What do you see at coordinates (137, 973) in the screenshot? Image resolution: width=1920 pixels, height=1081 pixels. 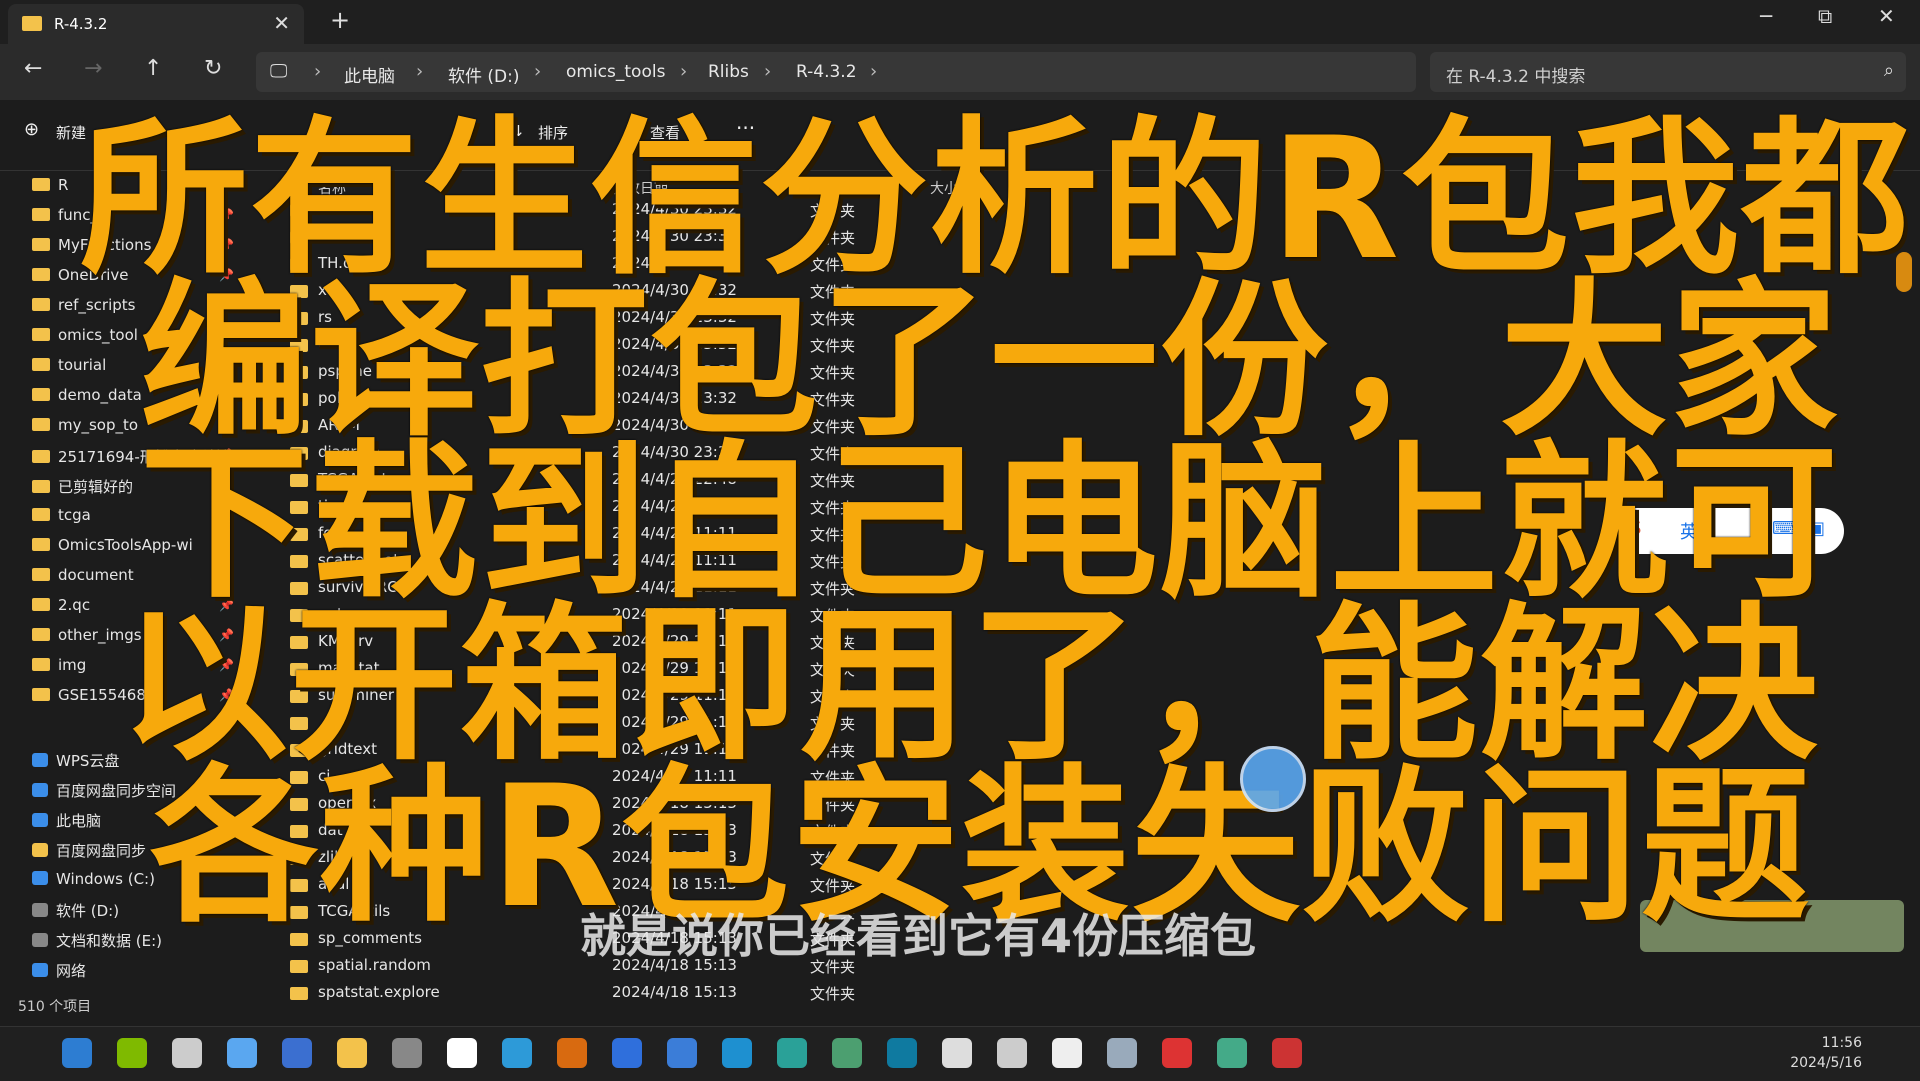 I see `sidebar-location: 网络` at bounding box center [137, 973].